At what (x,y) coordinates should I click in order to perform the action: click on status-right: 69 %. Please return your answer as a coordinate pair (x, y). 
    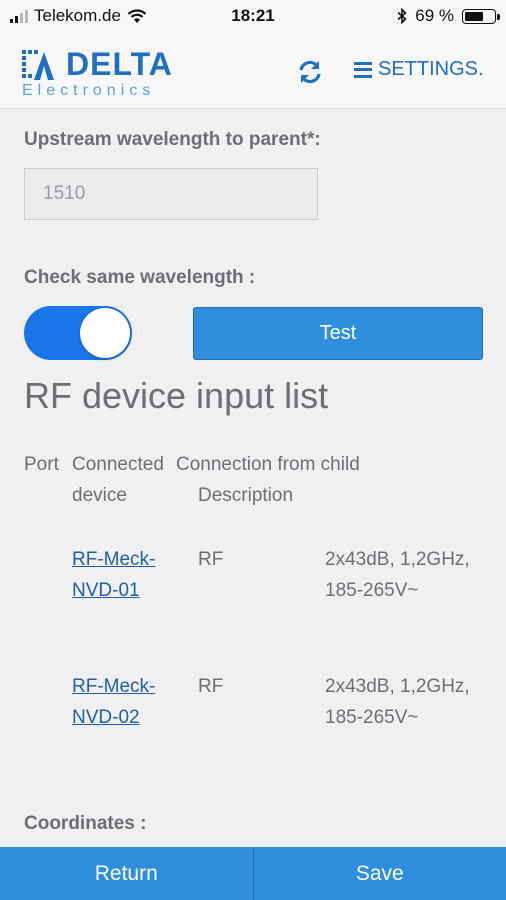
    Looking at the image, I should click on (448, 16).